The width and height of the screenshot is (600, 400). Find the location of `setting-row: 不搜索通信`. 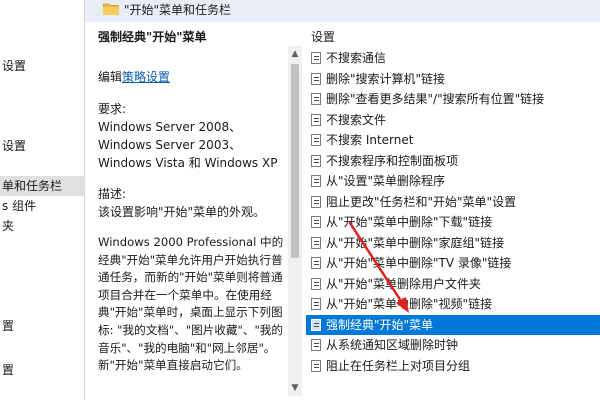

setting-row: 不搜索通信 is located at coordinates (453, 58).